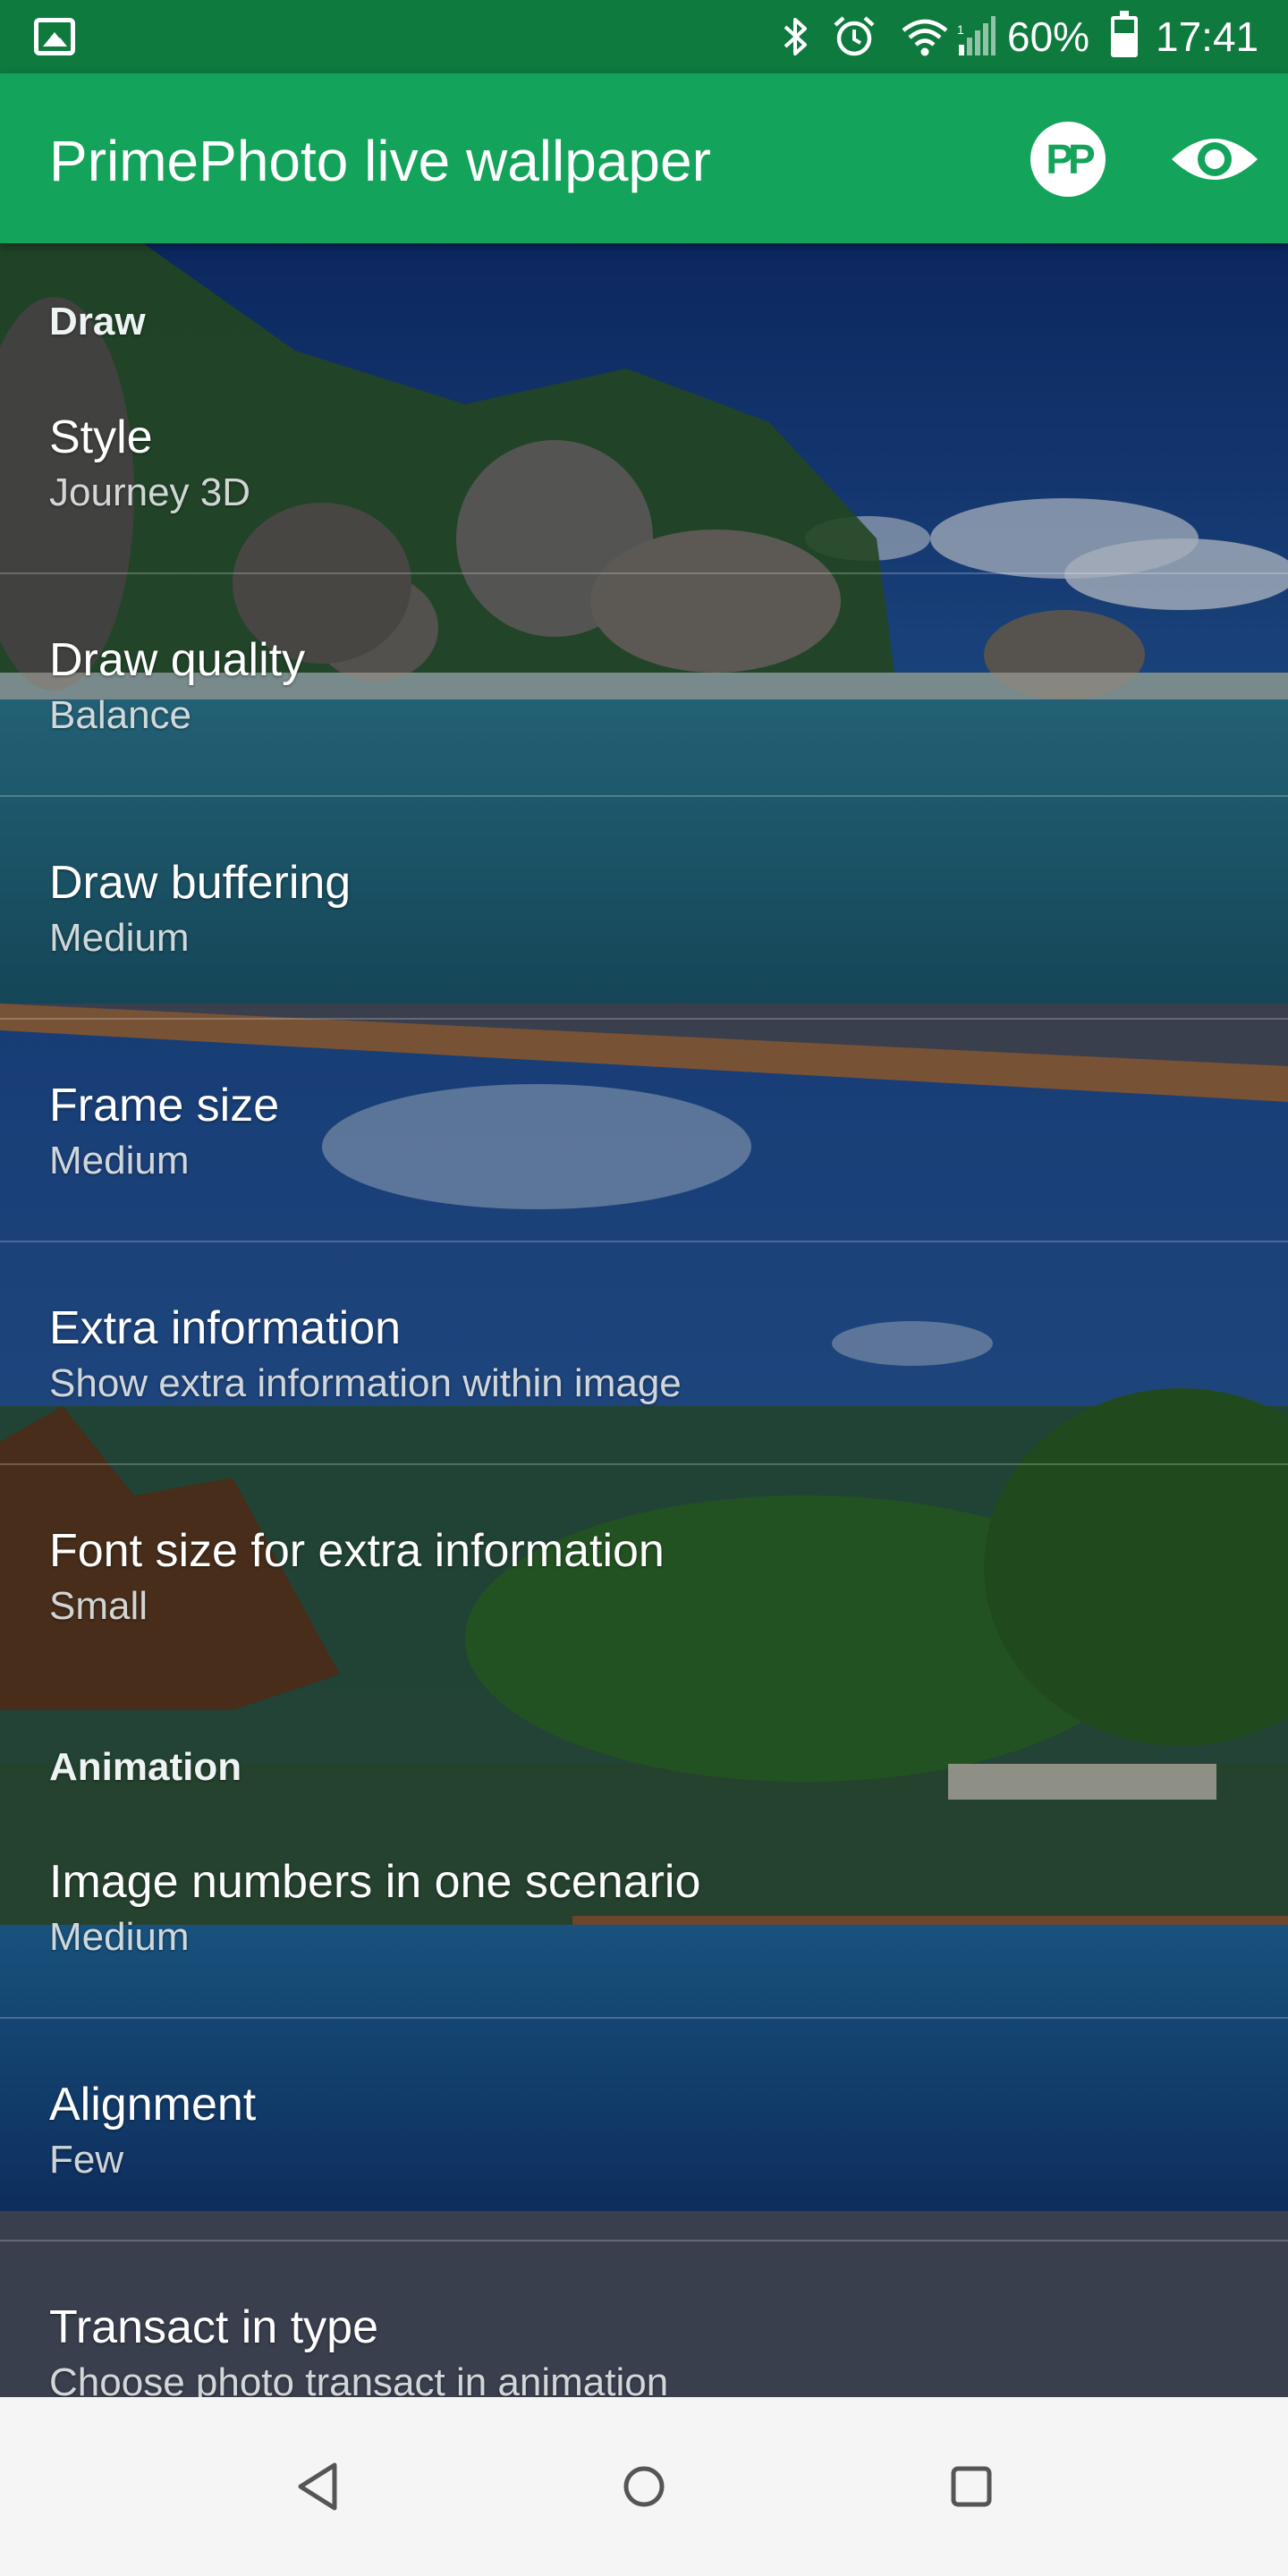 This screenshot has width=1288, height=2576. I want to click on primephoto-icon: PP, so click(1068, 159).